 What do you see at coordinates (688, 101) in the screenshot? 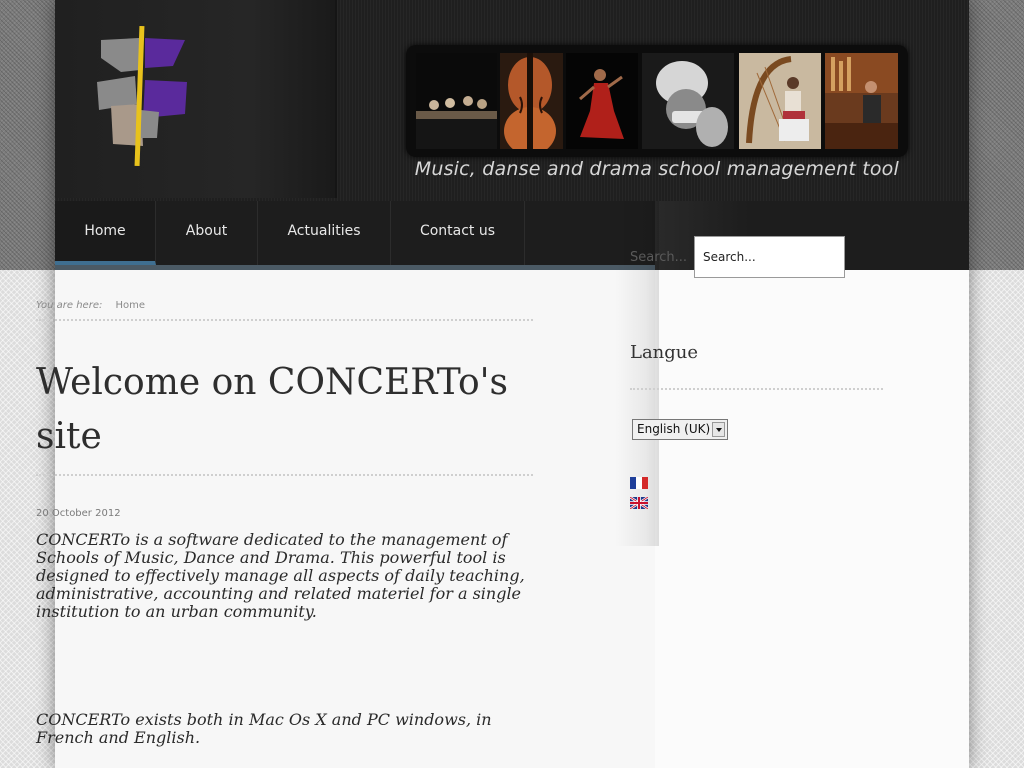
I see `harmonica-player-photo` at bounding box center [688, 101].